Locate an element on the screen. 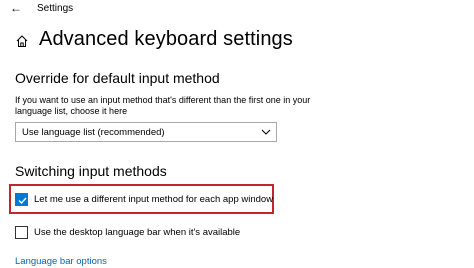  back-arrow-icon: ← is located at coordinates (16, 8).